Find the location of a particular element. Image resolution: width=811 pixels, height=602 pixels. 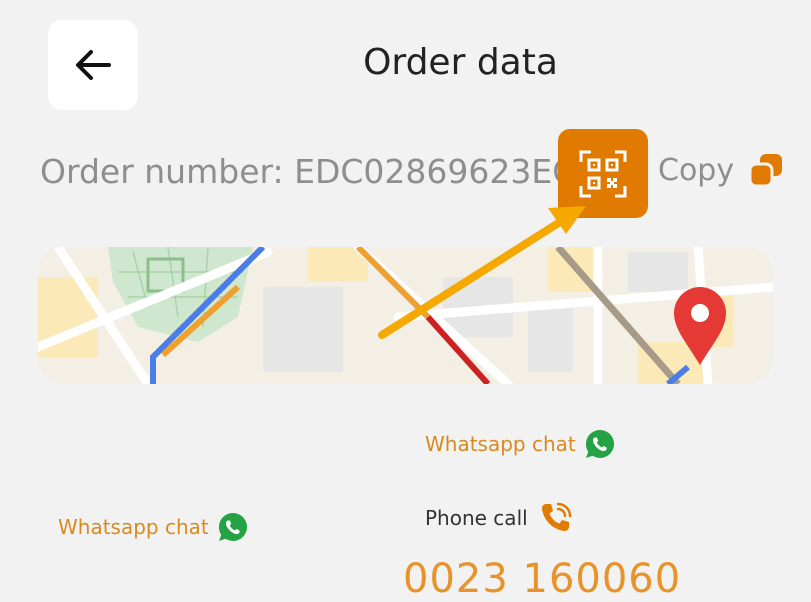

whatsapp-chat-link-left: Whatsapp chat is located at coordinates (153, 527).